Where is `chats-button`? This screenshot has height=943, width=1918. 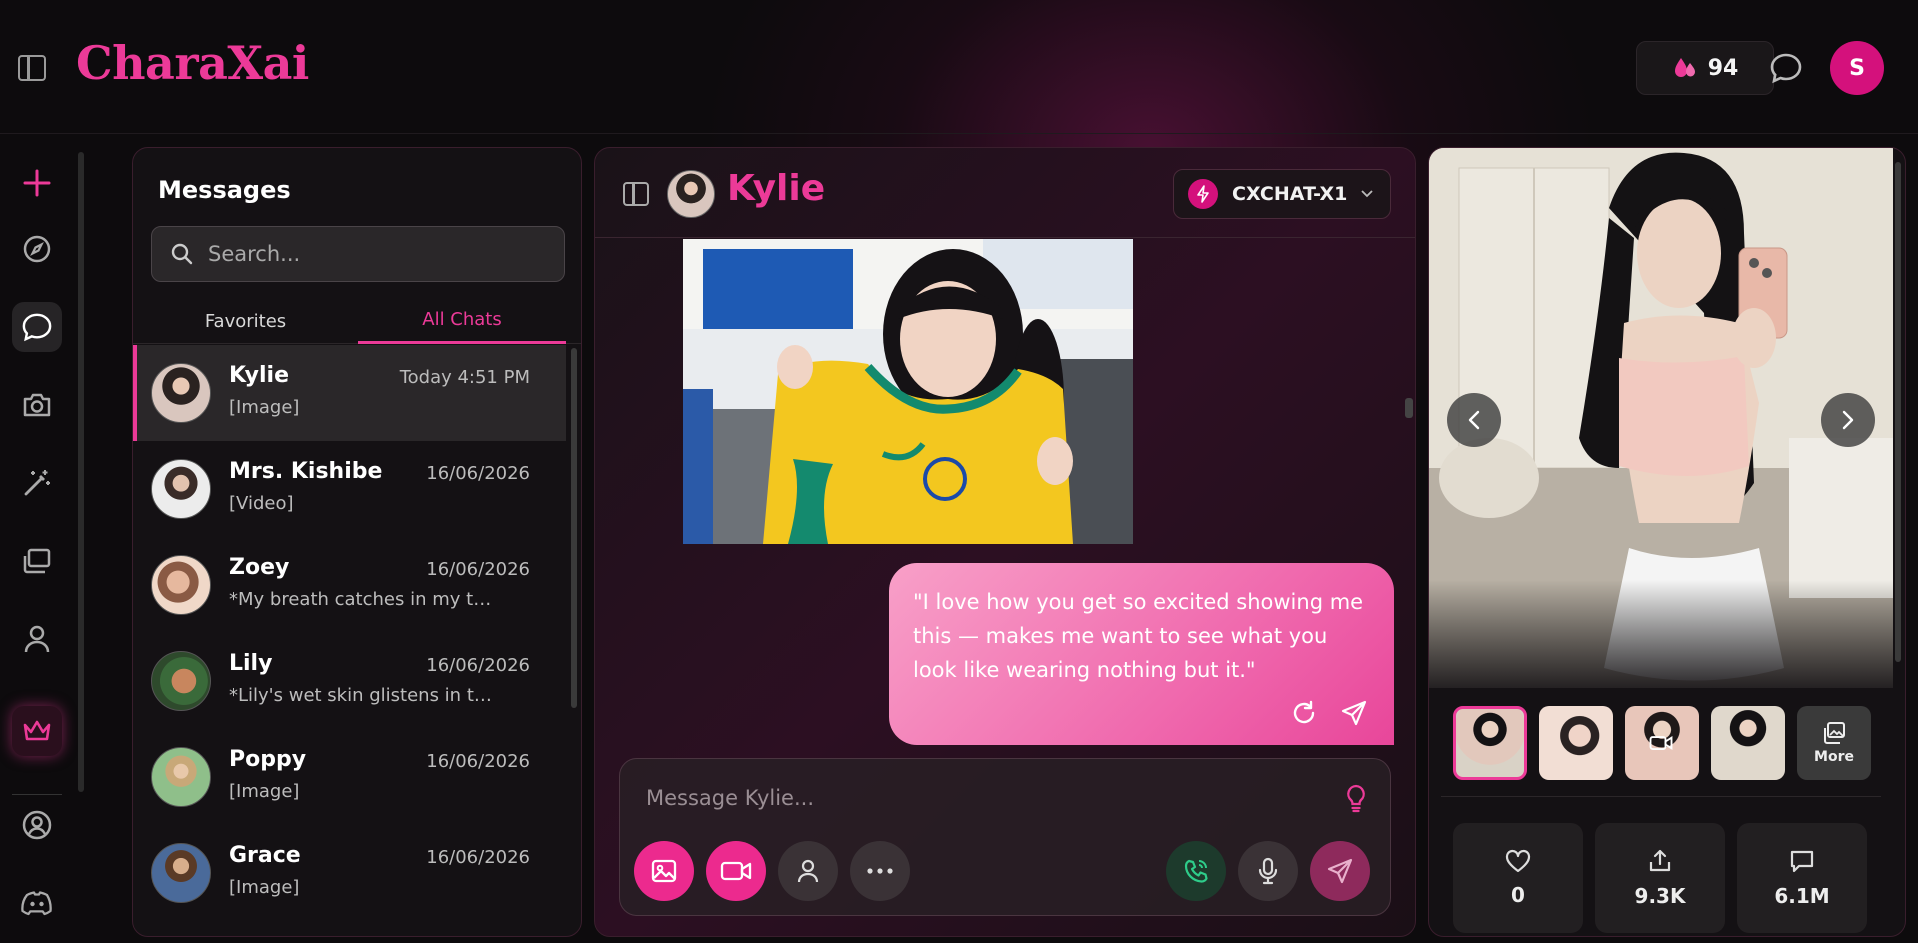 chats-button is located at coordinates (37, 327).